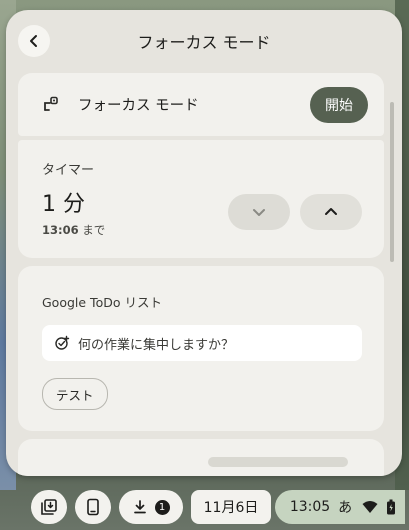 The width and height of the screenshot is (409, 530). What do you see at coordinates (370, 507) in the screenshot?
I see `wifi-icon` at bounding box center [370, 507].